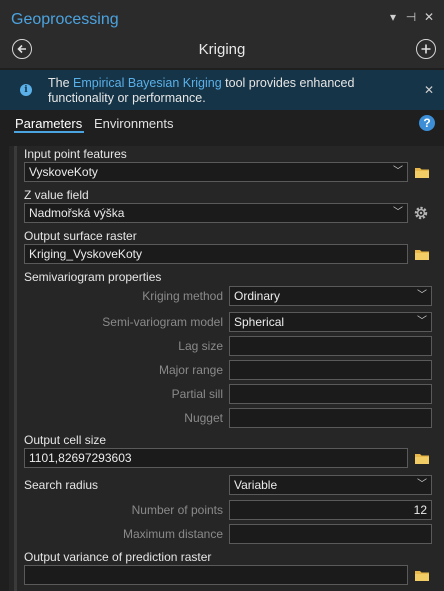 The width and height of the screenshot is (444, 591). What do you see at coordinates (330, 296) in the screenshot?
I see `kriging-method-dropdown: Ordinary ﹀` at bounding box center [330, 296].